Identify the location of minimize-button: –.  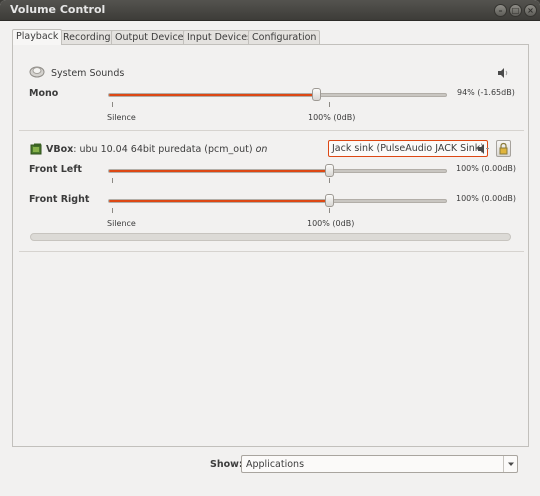
(500, 10).